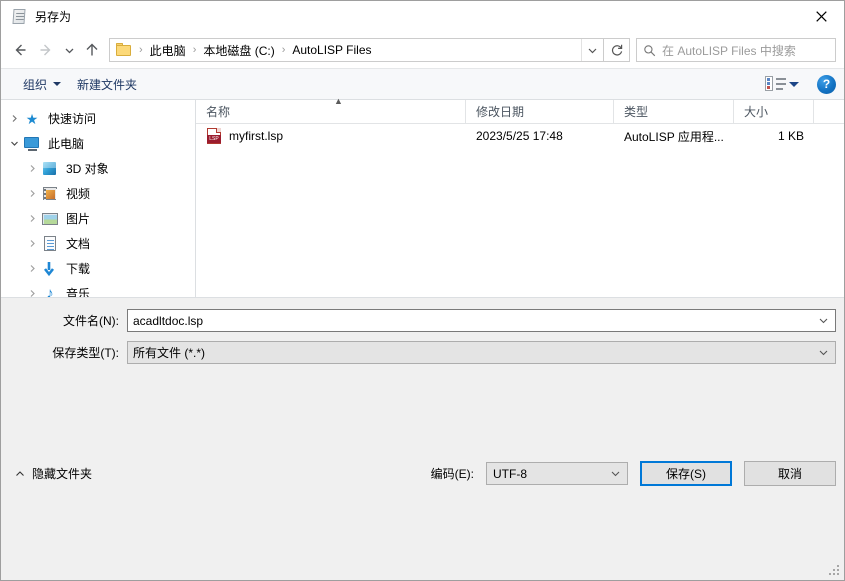 The height and width of the screenshot is (581, 845). Describe the element at coordinates (452, 474) in the screenshot. I see `encoding-label: 编码(E):` at that location.